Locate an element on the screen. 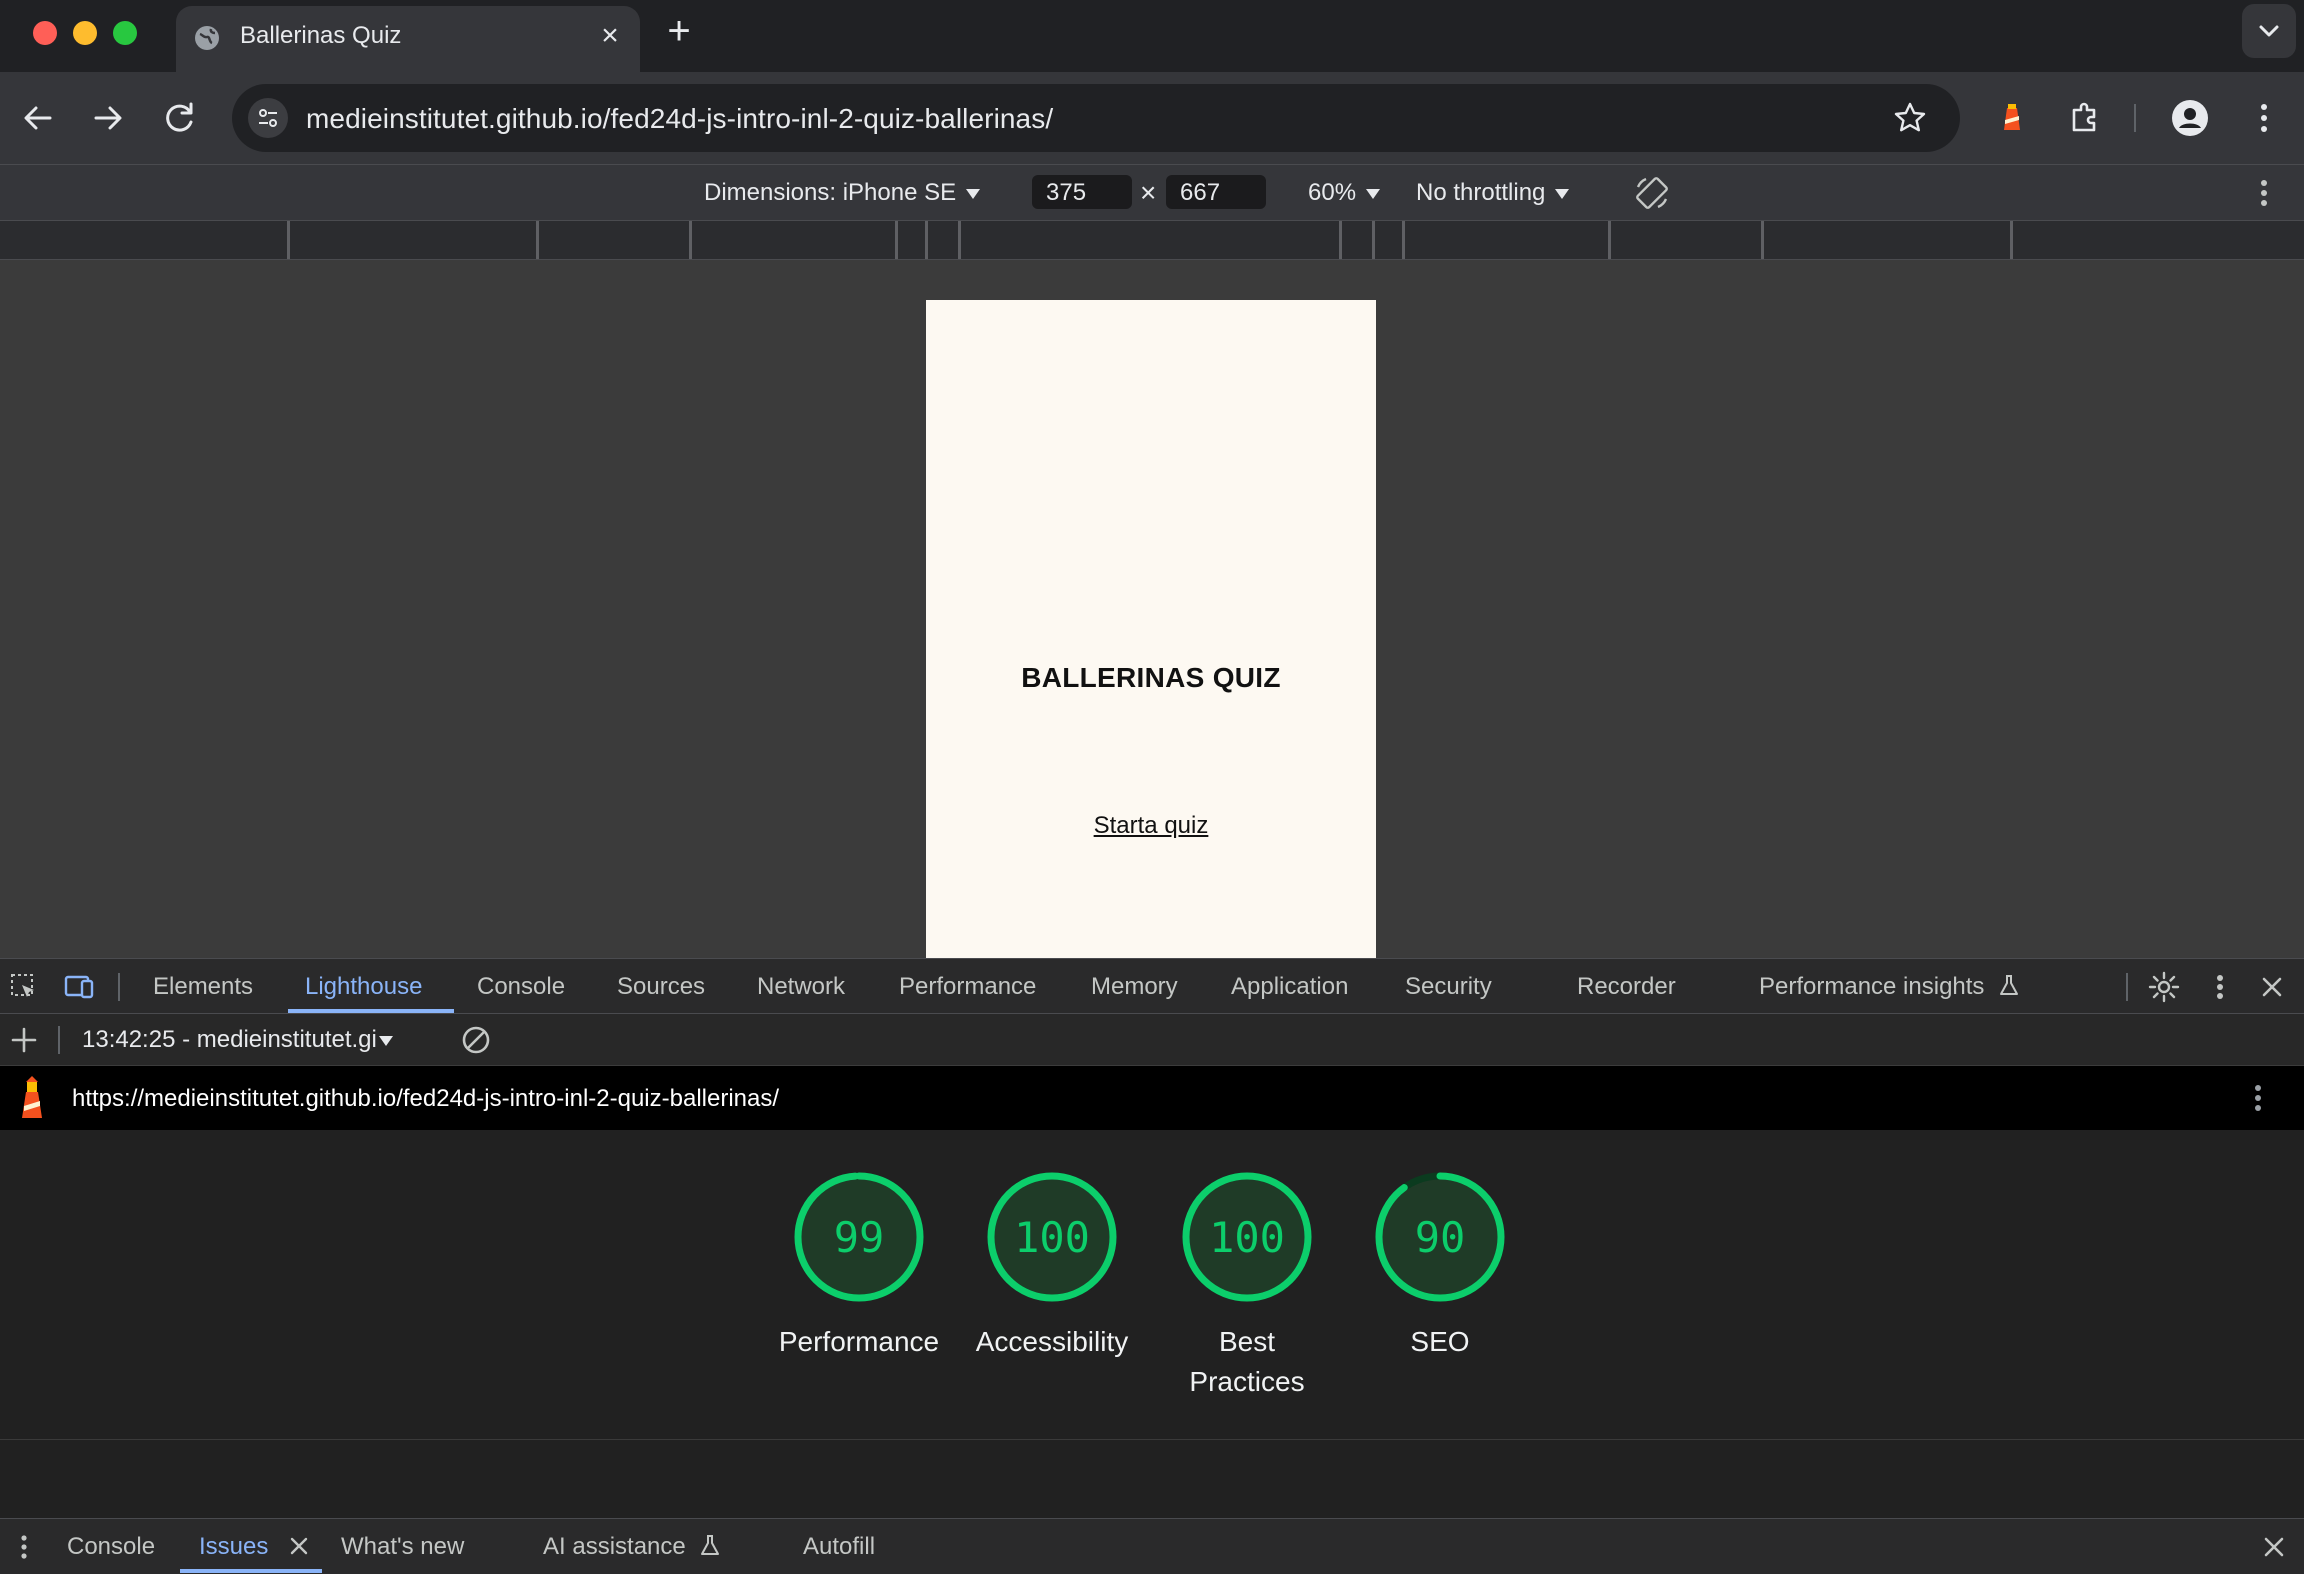  browser-tab: Ballerinas Quiz × is located at coordinates (408, 39).